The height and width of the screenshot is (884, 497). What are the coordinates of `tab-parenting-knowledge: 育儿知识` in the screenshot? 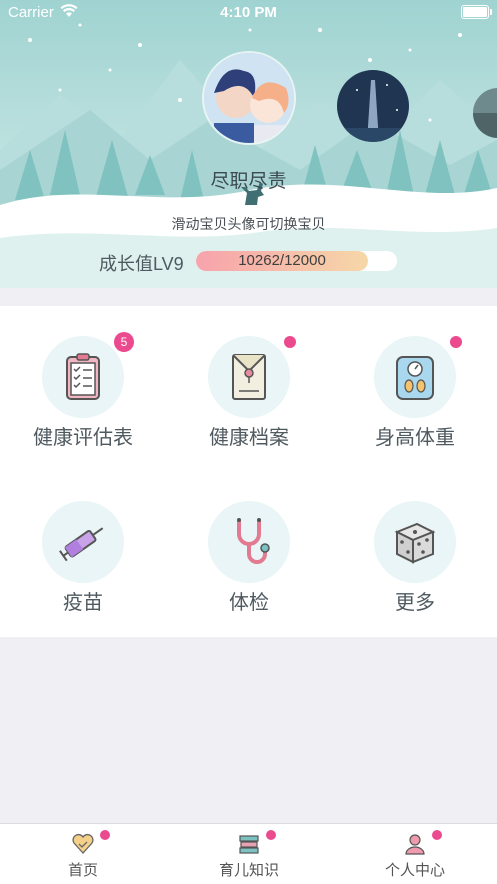 It's located at (249, 854).